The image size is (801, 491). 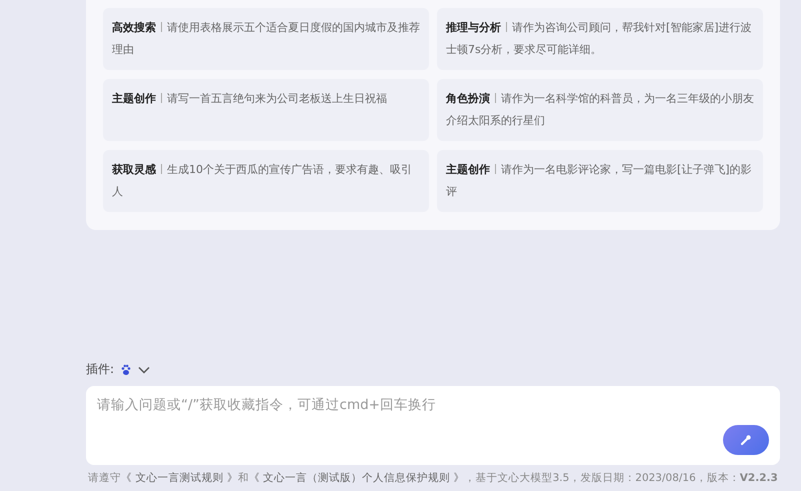 I want to click on footer-notice: 请遵守《 文心一言测试规则 》和《 文心一言（测试版）个人信息保护规则 》，基于文心大模型3.5，发版日期：2023/08/16，版本：V2.2.3, so click(x=433, y=478).